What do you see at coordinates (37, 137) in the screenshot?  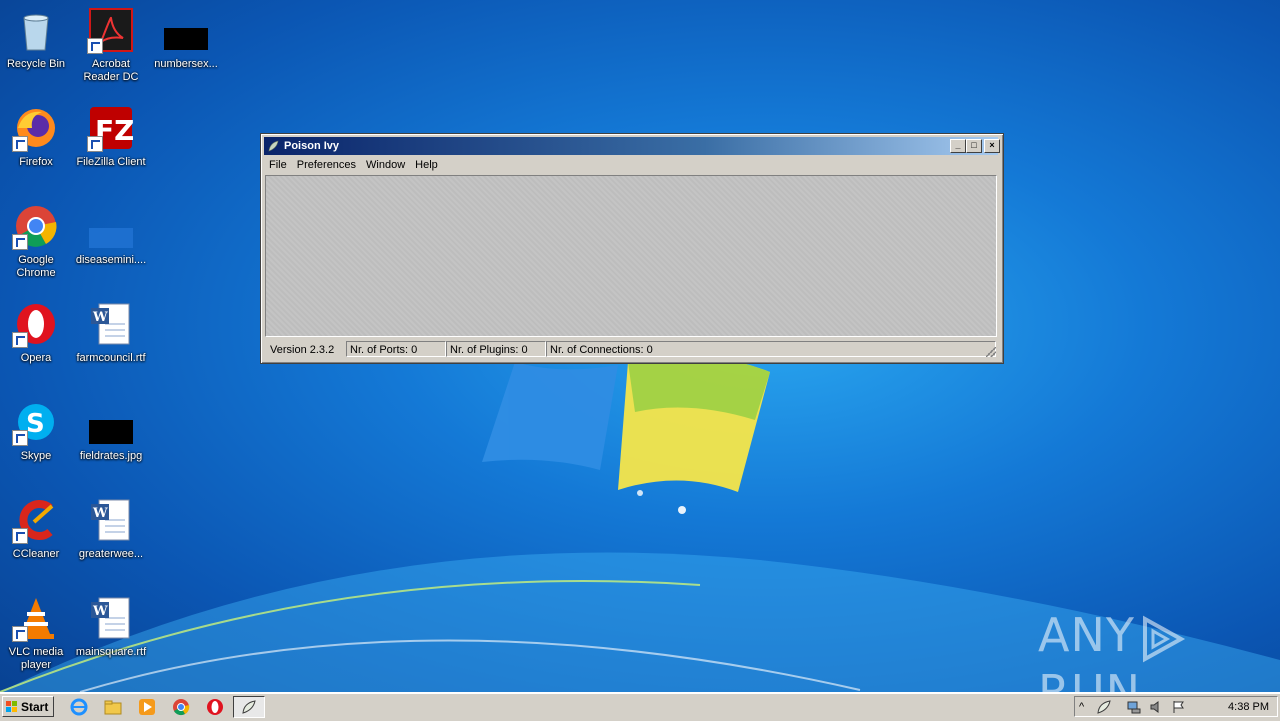 I see `desktop-icon-firefox: Firefox` at bounding box center [37, 137].